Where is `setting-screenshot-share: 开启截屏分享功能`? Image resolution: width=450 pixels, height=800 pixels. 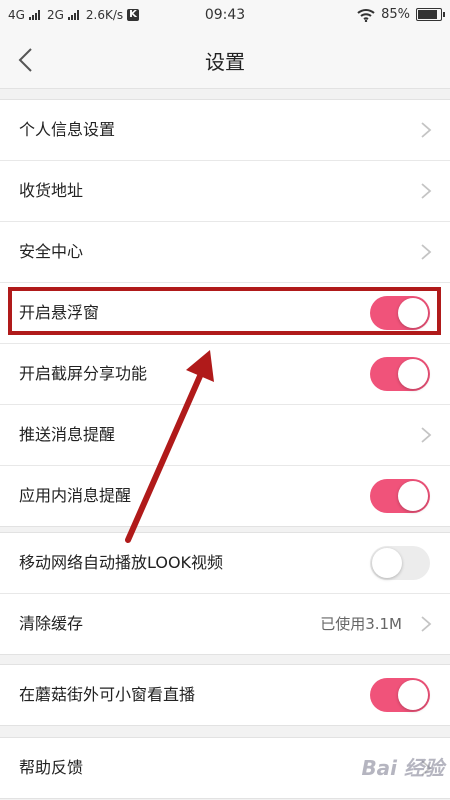
setting-screenshot-share: 开启截屏分享功能 is located at coordinates (225, 374).